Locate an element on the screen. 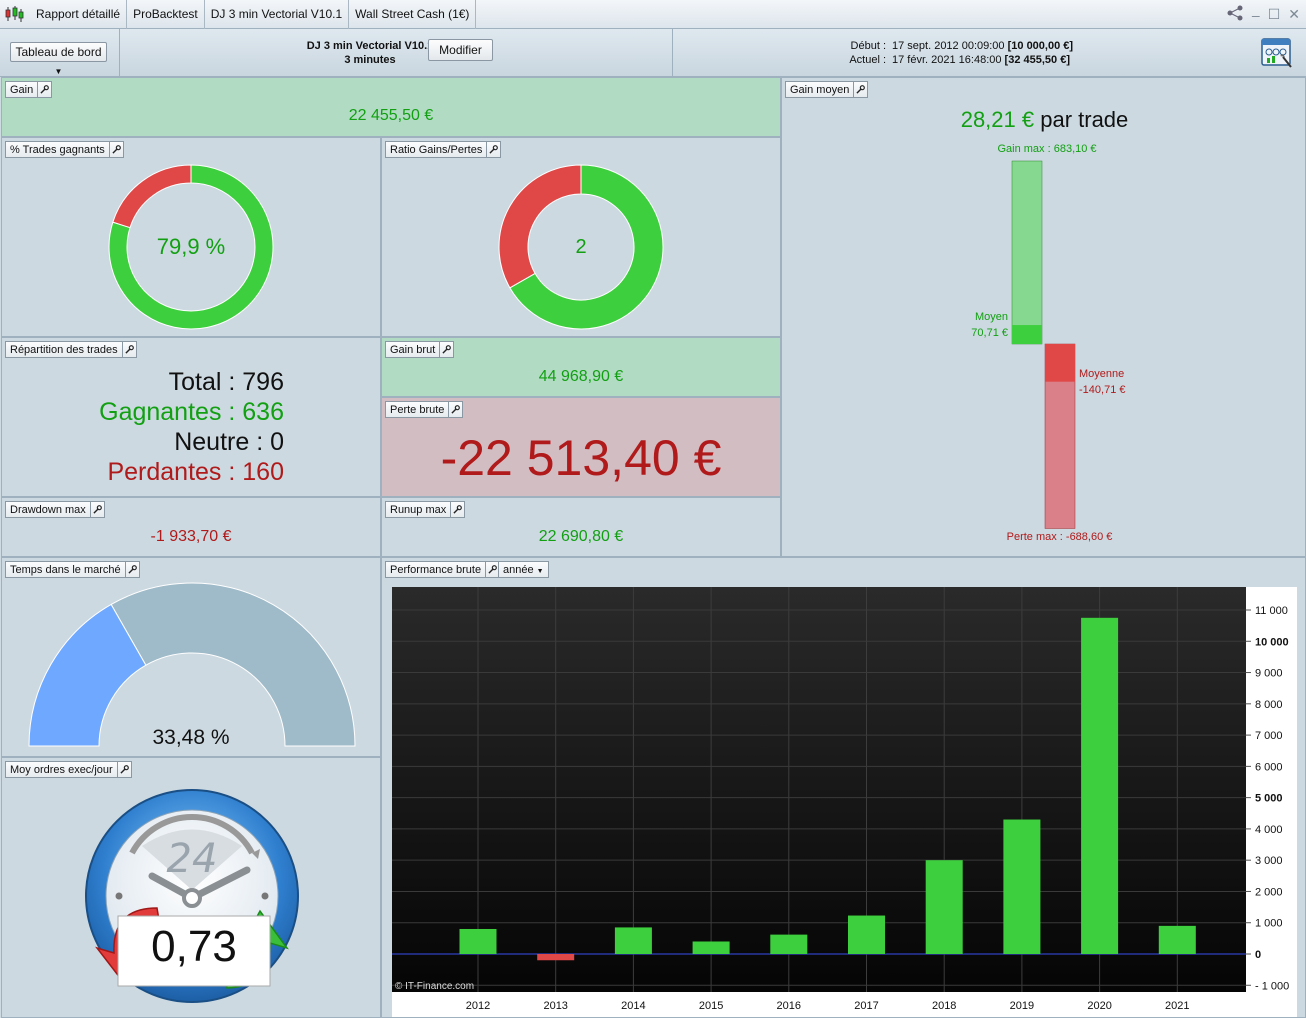  watermark: © IT-Finance.com is located at coordinates (434, 986).